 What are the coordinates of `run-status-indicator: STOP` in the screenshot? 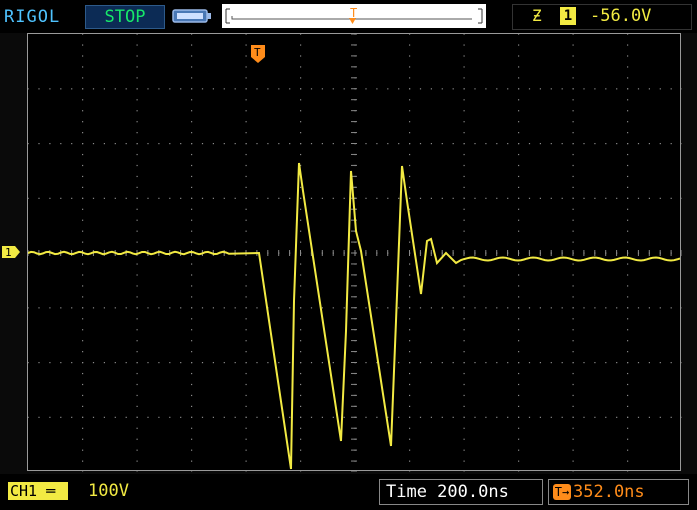 It's located at (125, 17).